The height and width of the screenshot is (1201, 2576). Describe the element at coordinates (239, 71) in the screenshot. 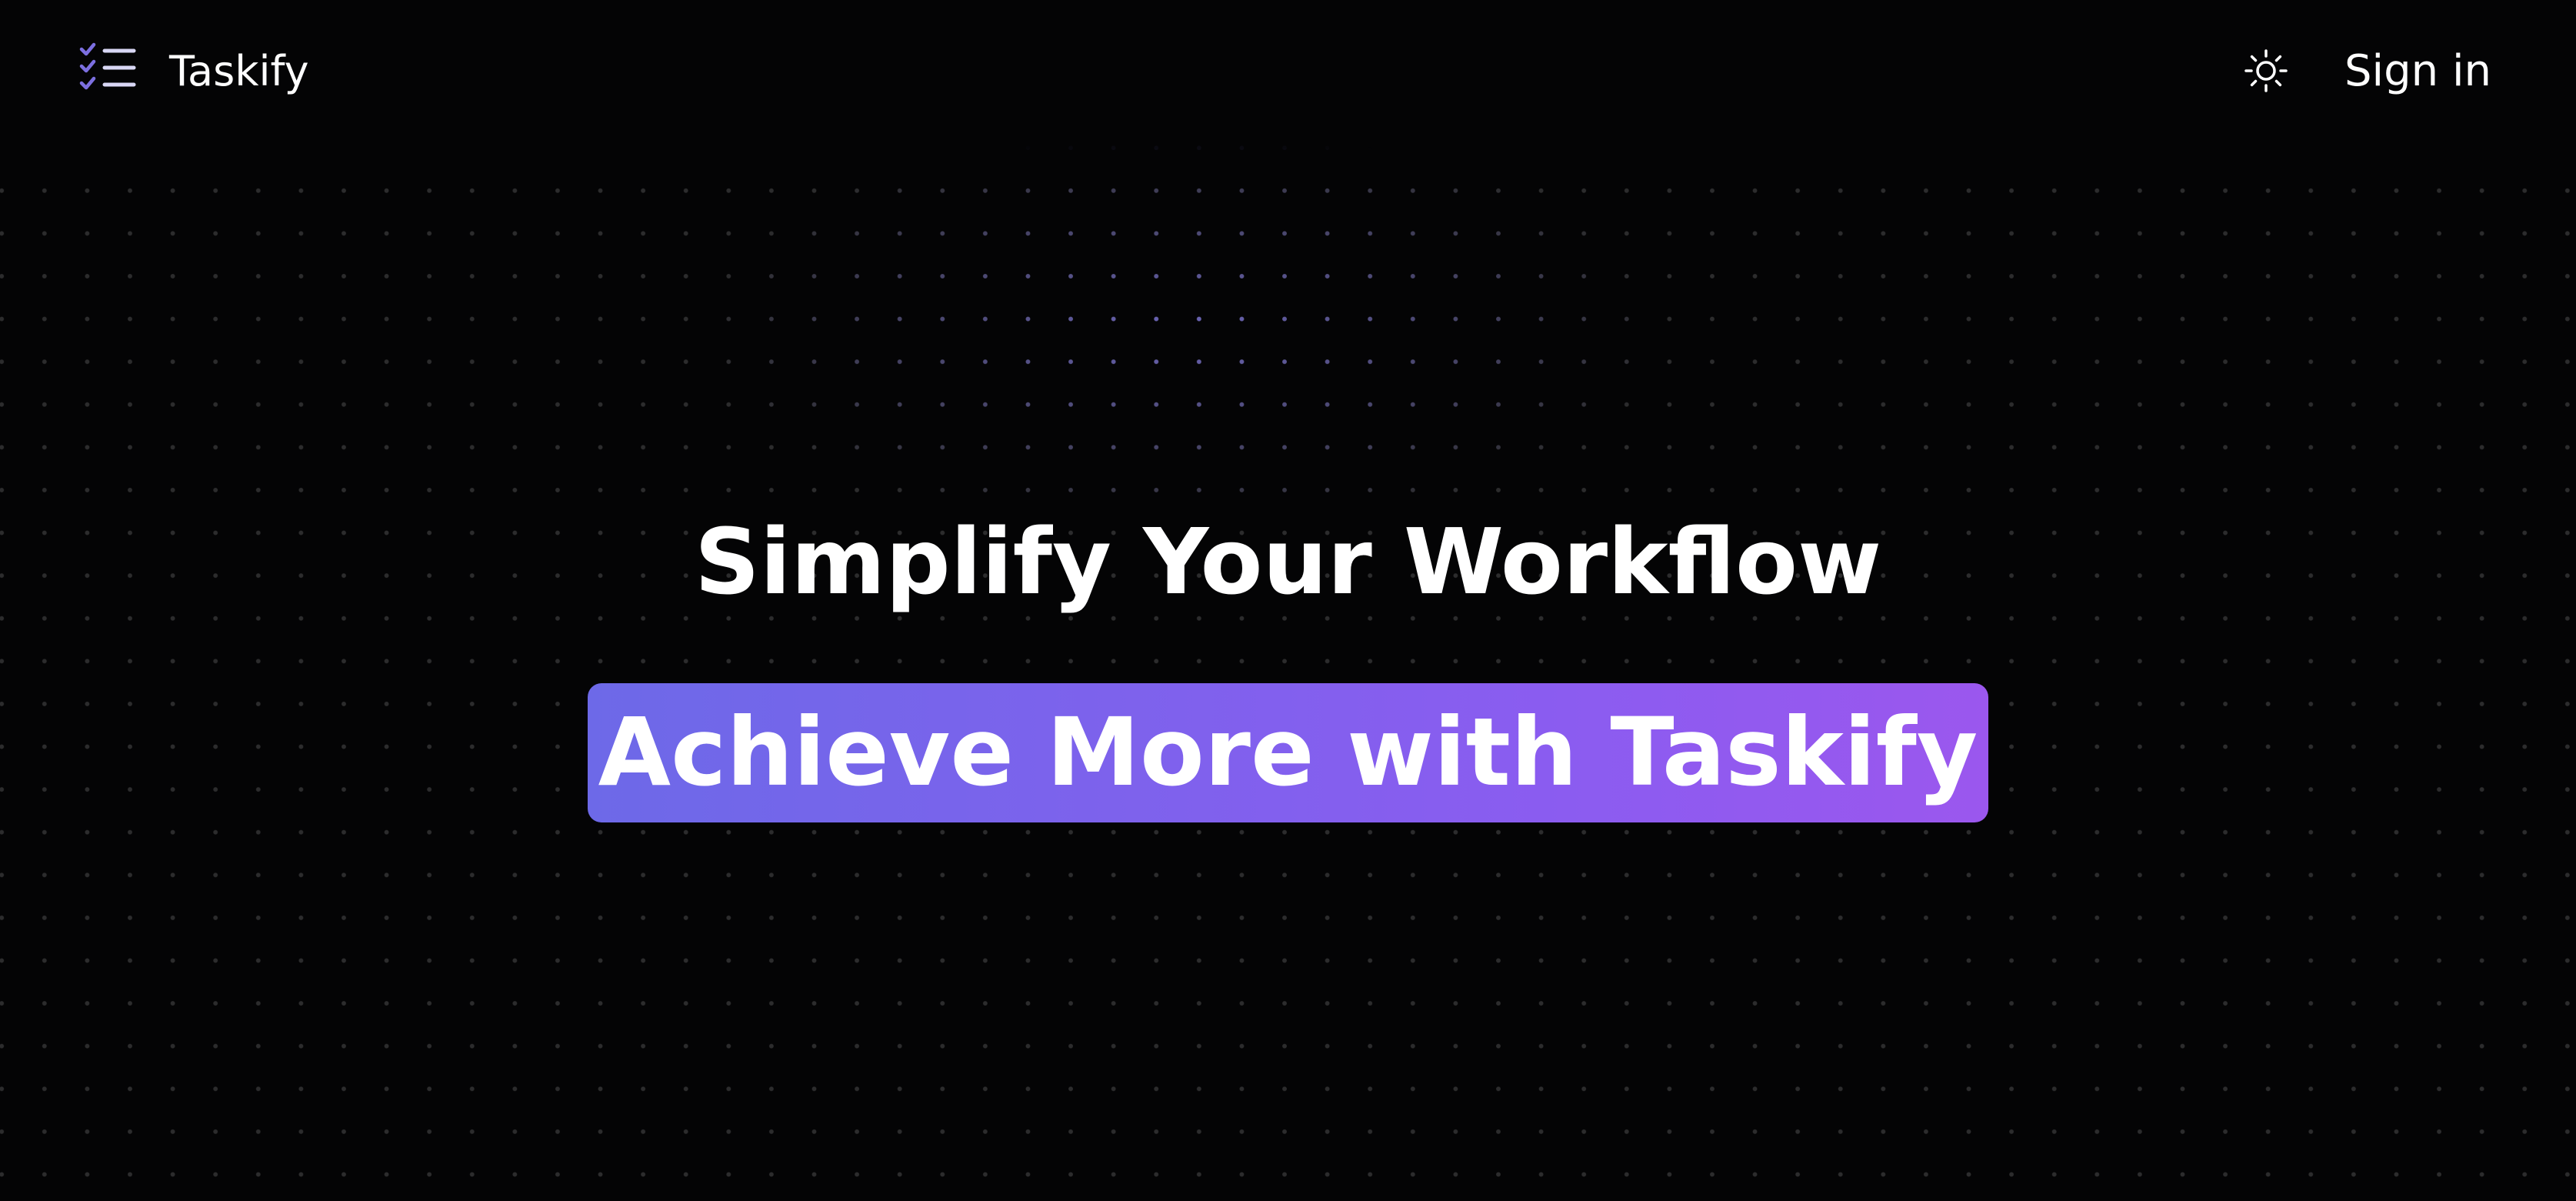

I see `brand-name: Taskify` at that location.